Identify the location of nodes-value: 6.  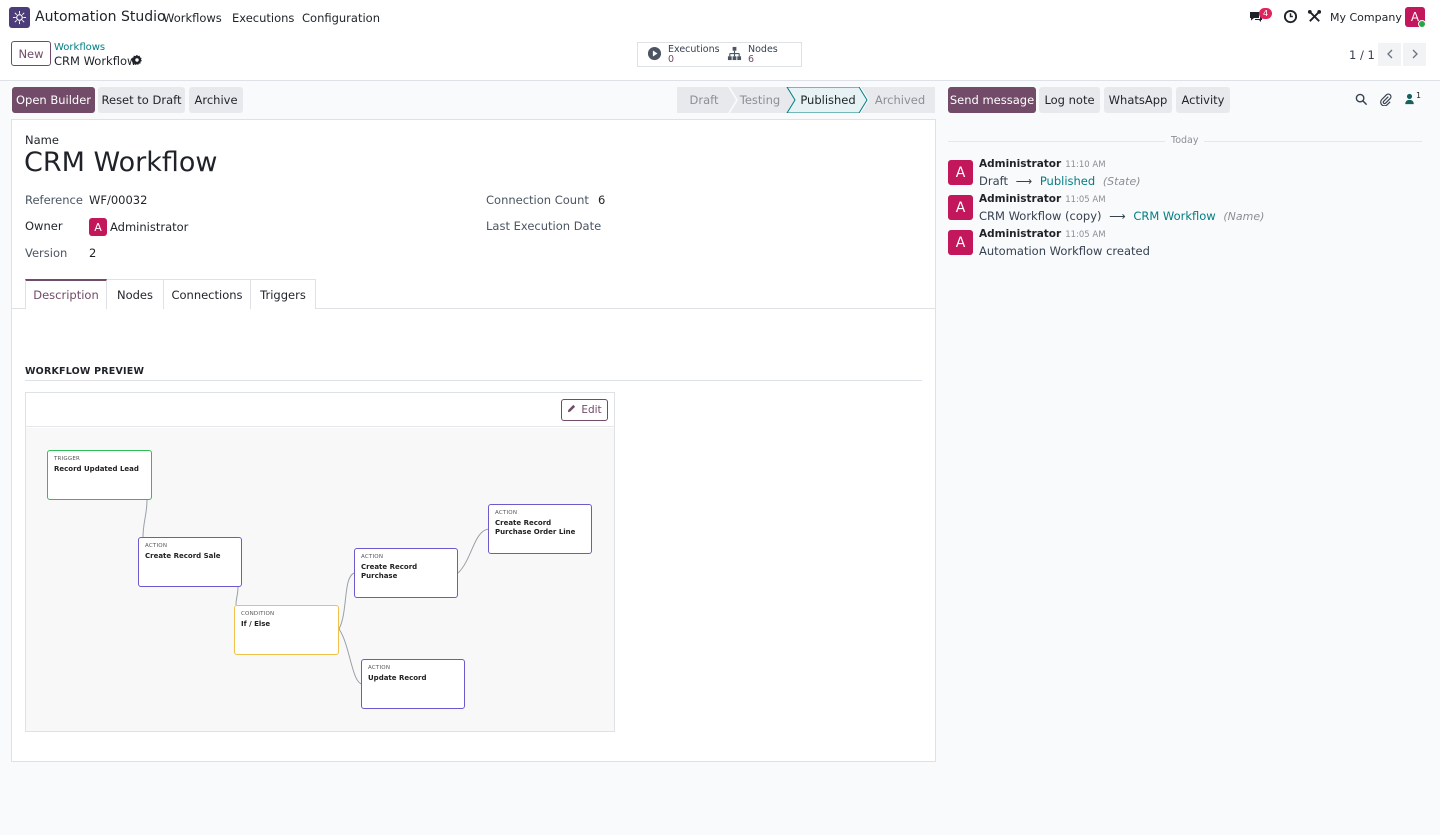
(751, 59).